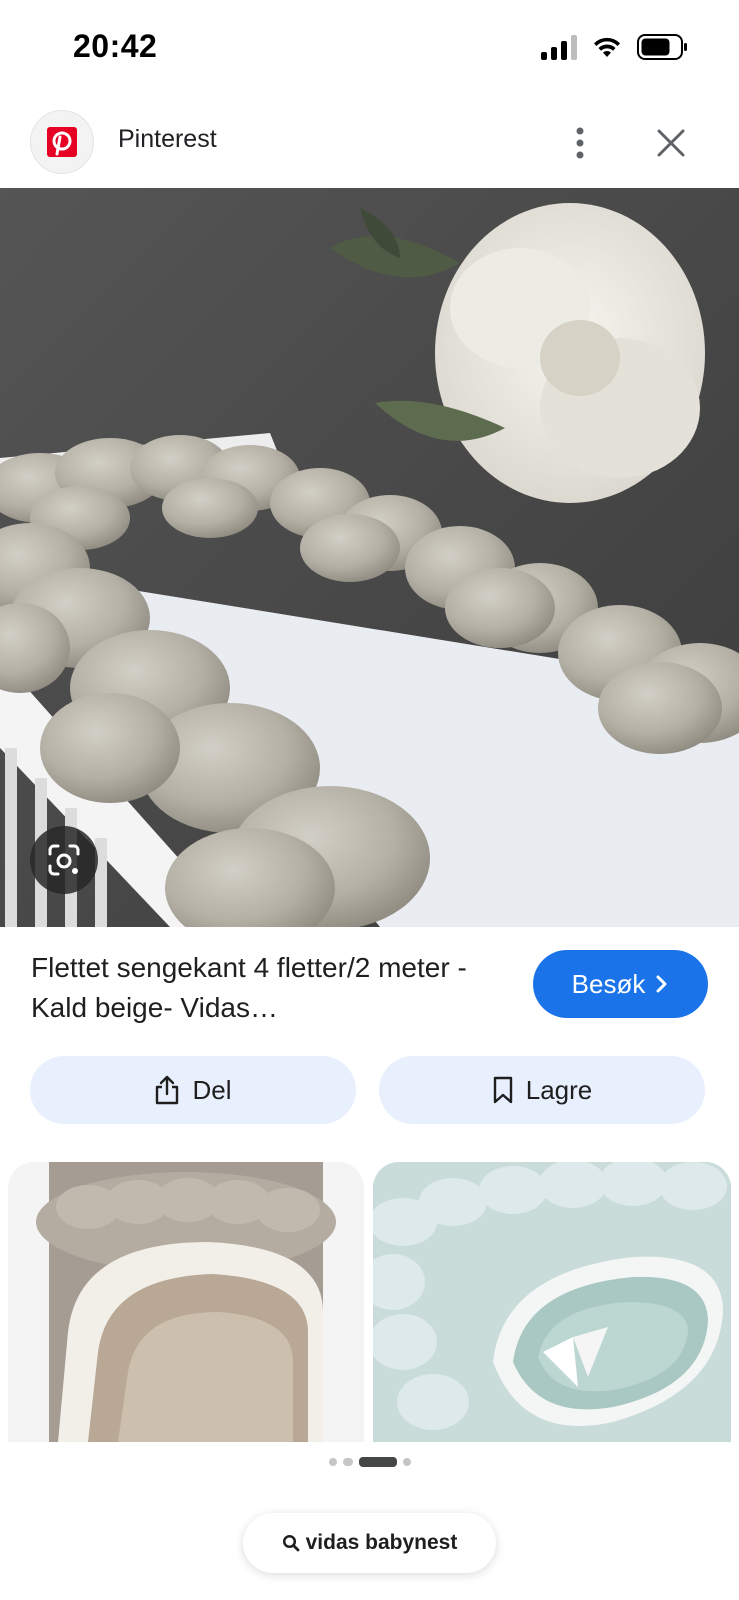 This screenshot has height=1600, width=739. I want to click on visit-button: Besøk, so click(620, 984).